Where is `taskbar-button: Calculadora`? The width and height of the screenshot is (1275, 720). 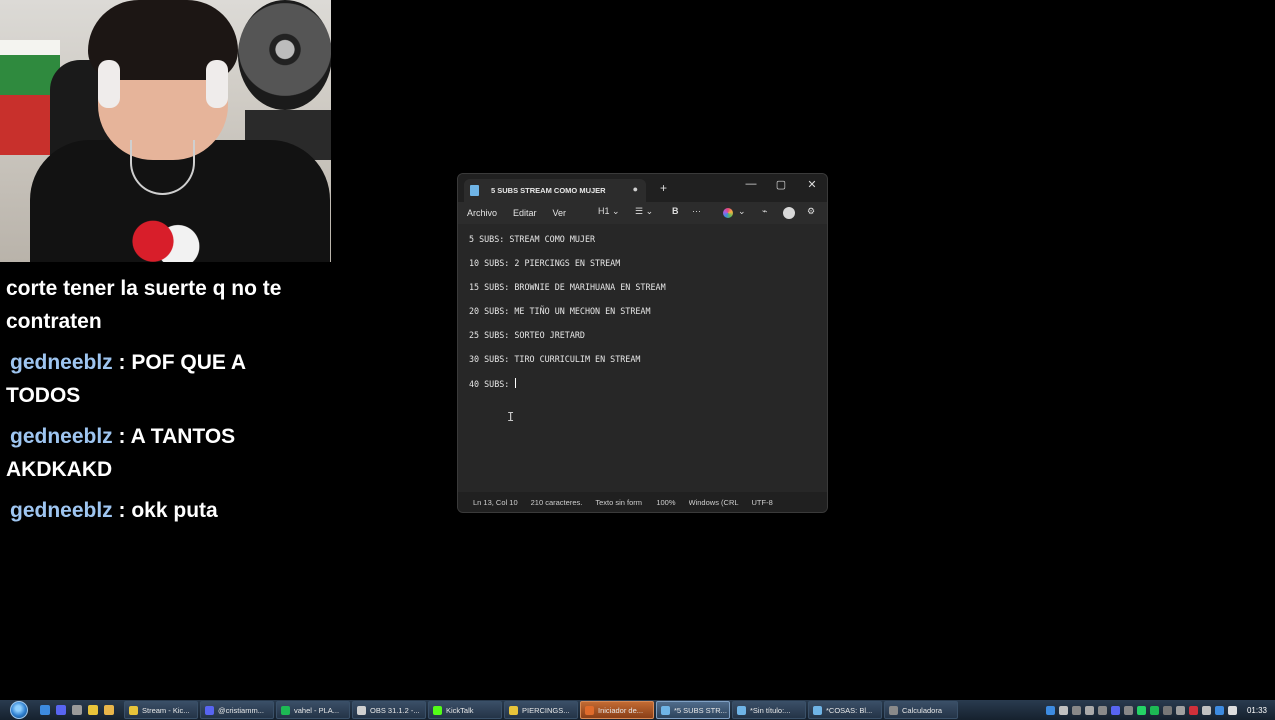
taskbar-button: Calculadora is located at coordinates (921, 710).